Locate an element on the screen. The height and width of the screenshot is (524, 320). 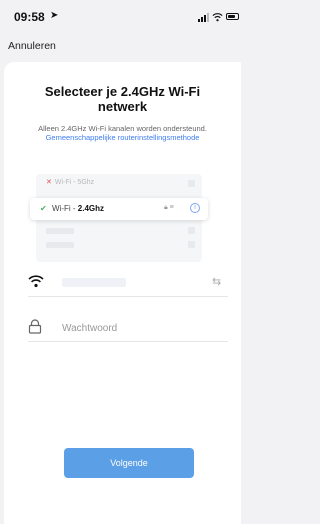
check-icon: ✔ is located at coordinates (43, 208).